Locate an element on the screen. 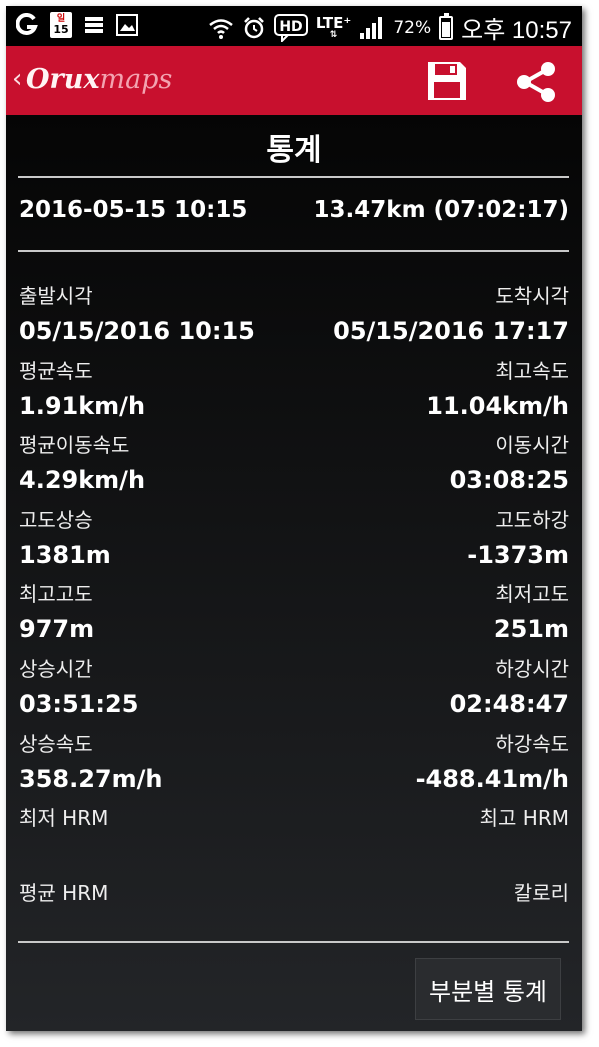 Image resolution: width=599 pixels, height=1047 pixels. stat-value: 1.91km/h is located at coordinates (82, 405).